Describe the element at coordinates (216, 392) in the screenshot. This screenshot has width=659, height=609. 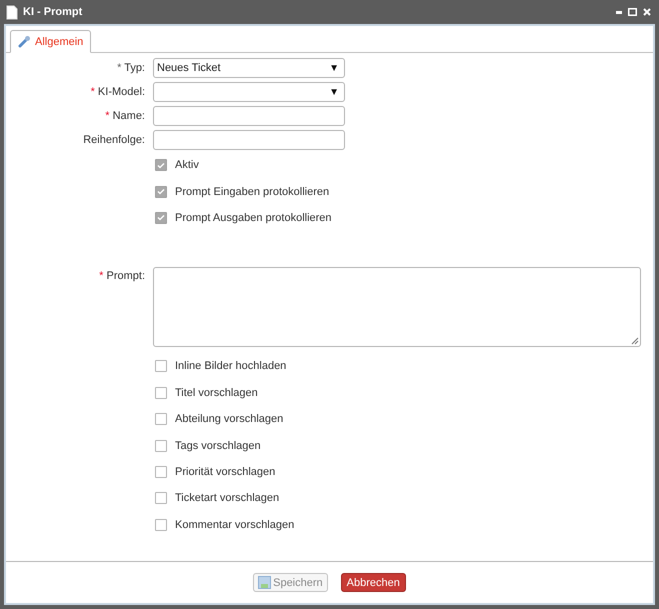
I see `checkbox-label: Titel vorschlagen` at that location.